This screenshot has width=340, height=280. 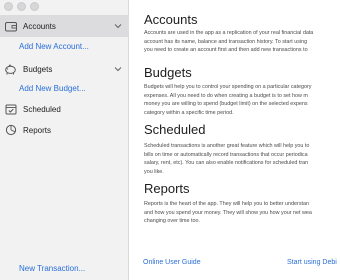 I want to click on close-window-button, so click(x=8, y=6).